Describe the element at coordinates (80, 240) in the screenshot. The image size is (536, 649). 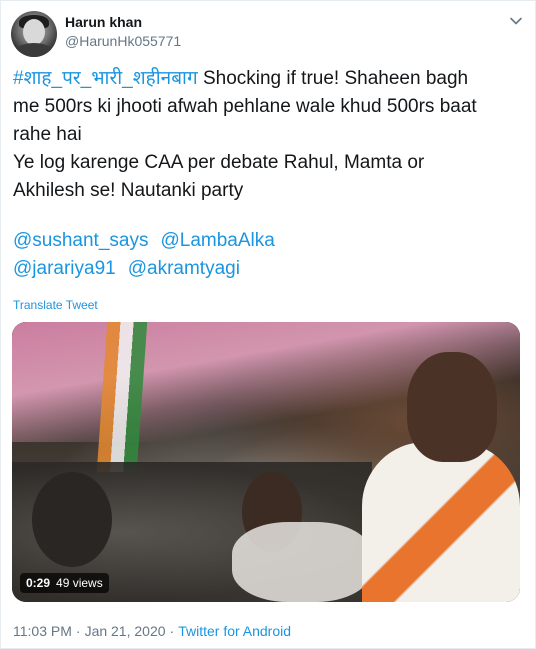
I see `mention-link: @sushant_says` at that location.